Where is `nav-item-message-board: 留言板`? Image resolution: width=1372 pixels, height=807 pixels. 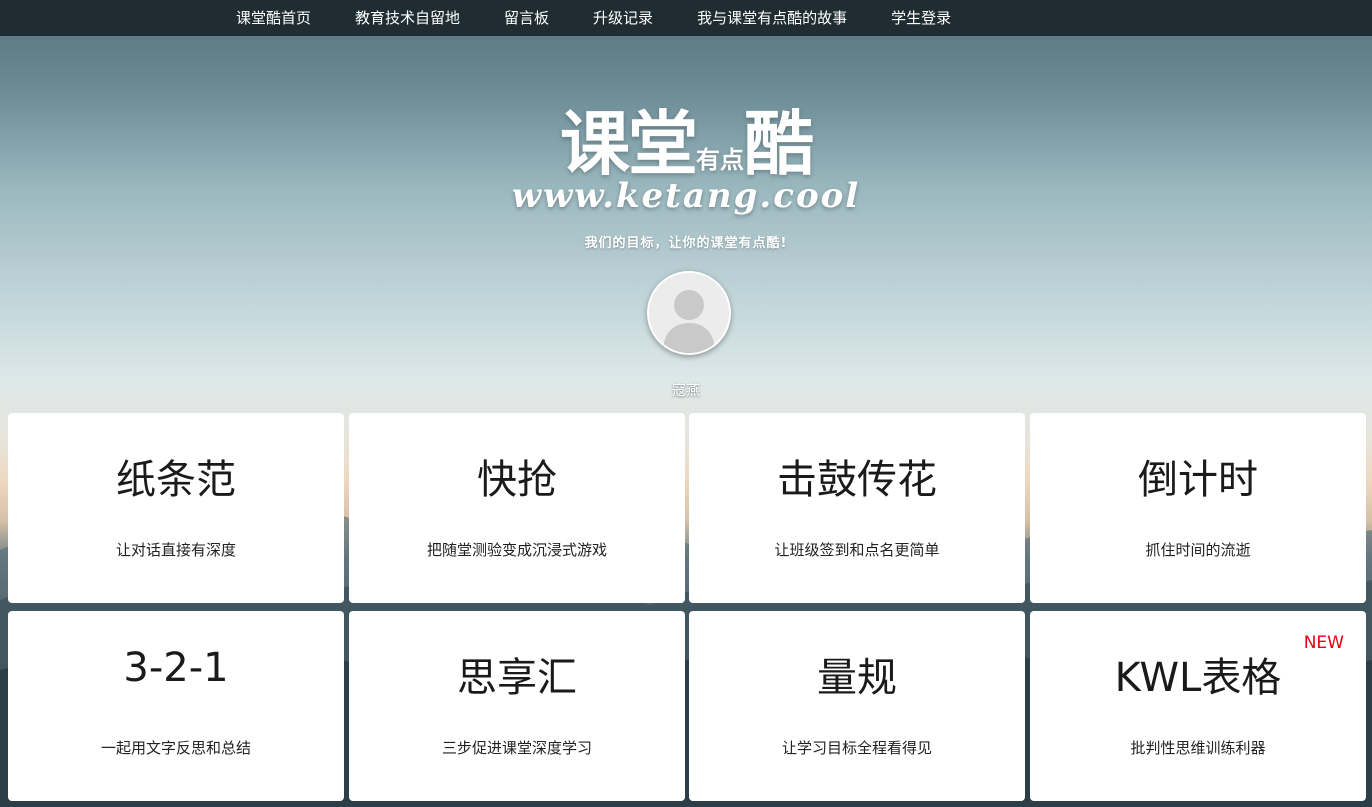 nav-item-message-board: 留言板 is located at coordinates (526, 18).